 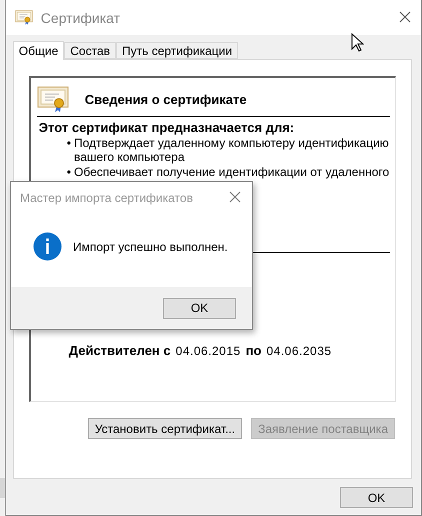 What do you see at coordinates (150, 247) in the screenshot?
I see `dialog-message: Импорт успешно выполнен.` at bounding box center [150, 247].